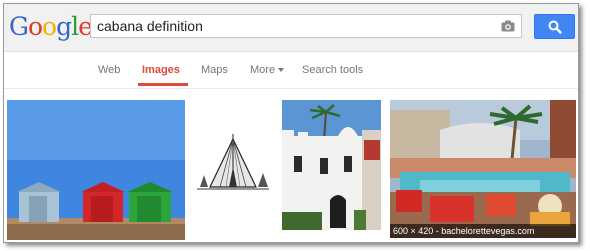 Image resolution: width=590 pixels, height=251 pixels. Describe the element at coordinates (291, 70) in the screenshot. I see `search-nav: Web Images Maps More Search tools` at that location.